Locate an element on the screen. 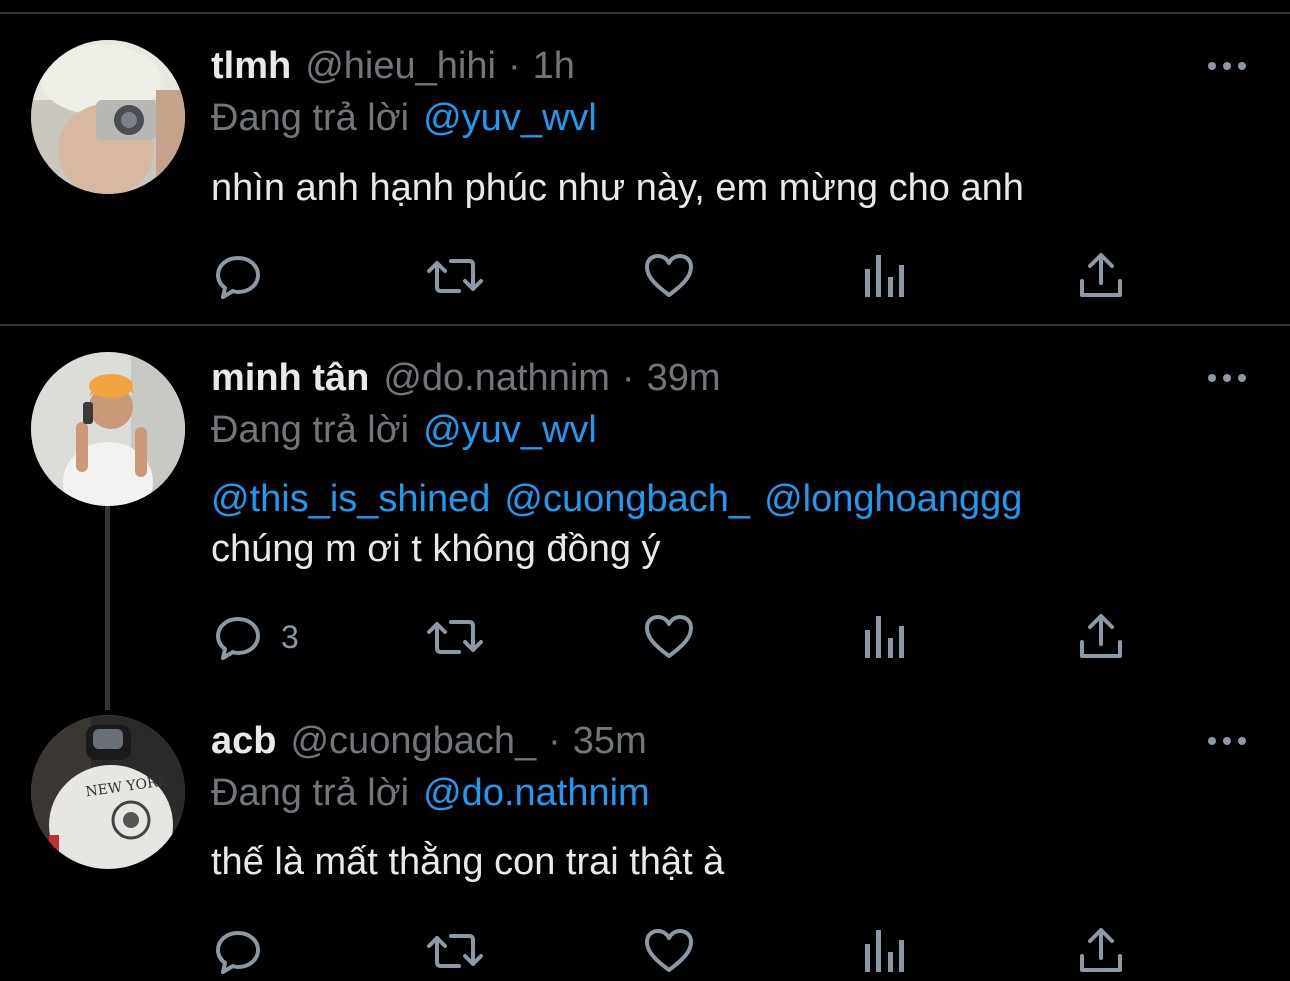 The width and height of the screenshot is (1290, 981). timestamp: 35m is located at coordinates (610, 741).